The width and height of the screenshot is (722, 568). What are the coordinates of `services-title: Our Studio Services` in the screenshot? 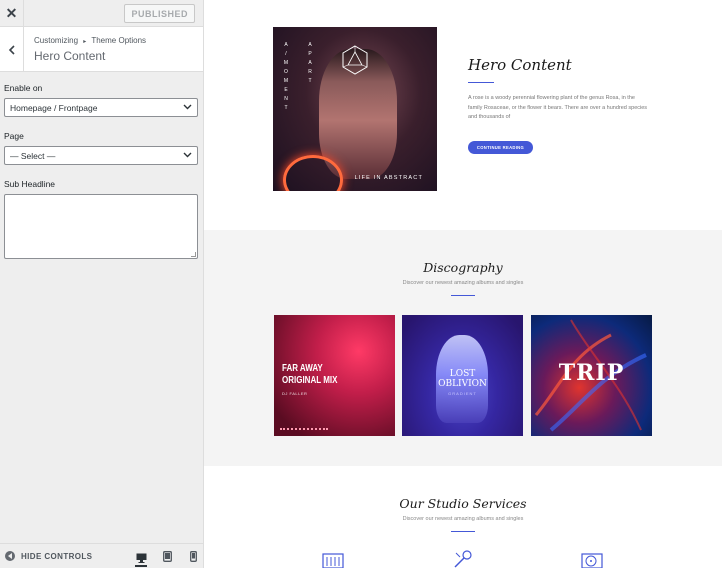 It's located at (463, 503).